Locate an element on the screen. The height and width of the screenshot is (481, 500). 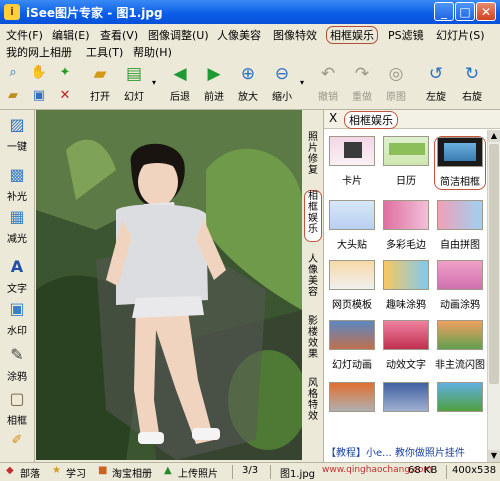
rotate-right-label: 右旋 is located at coordinates (472, 97).